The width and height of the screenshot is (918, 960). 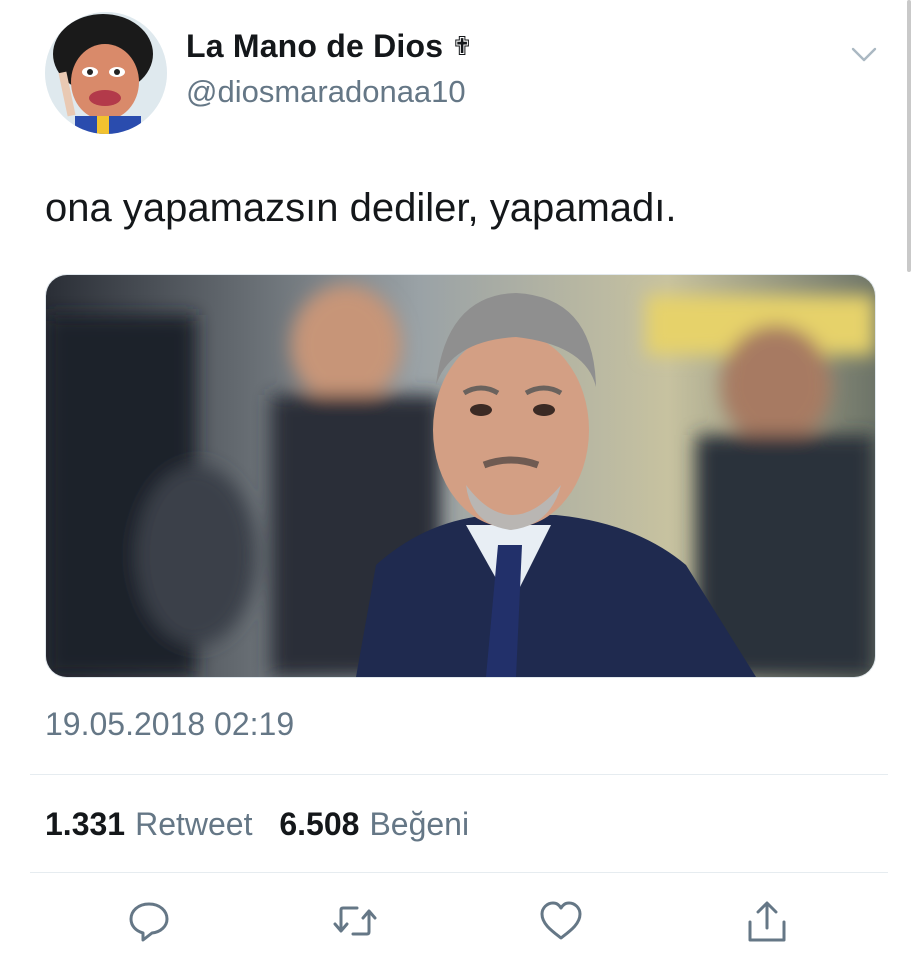 What do you see at coordinates (257, 824) in the screenshot?
I see `engagement-stats: 1.331 Retweet 6.508 Beğeni` at bounding box center [257, 824].